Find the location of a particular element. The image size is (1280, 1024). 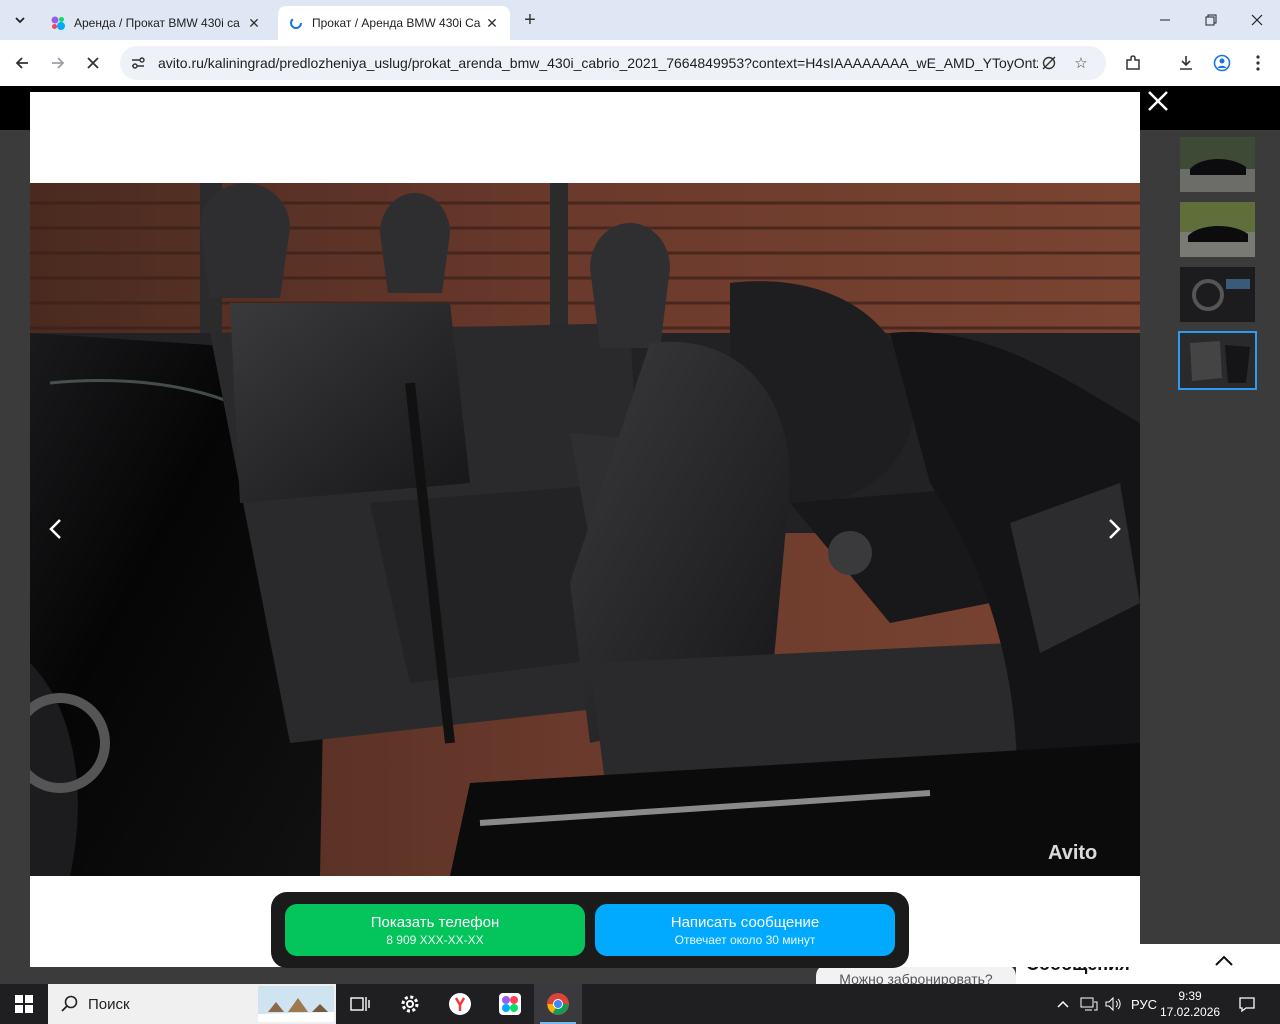

tab-title: Аренда / Прокат BMW 430i ca is located at coordinates (157, 23).